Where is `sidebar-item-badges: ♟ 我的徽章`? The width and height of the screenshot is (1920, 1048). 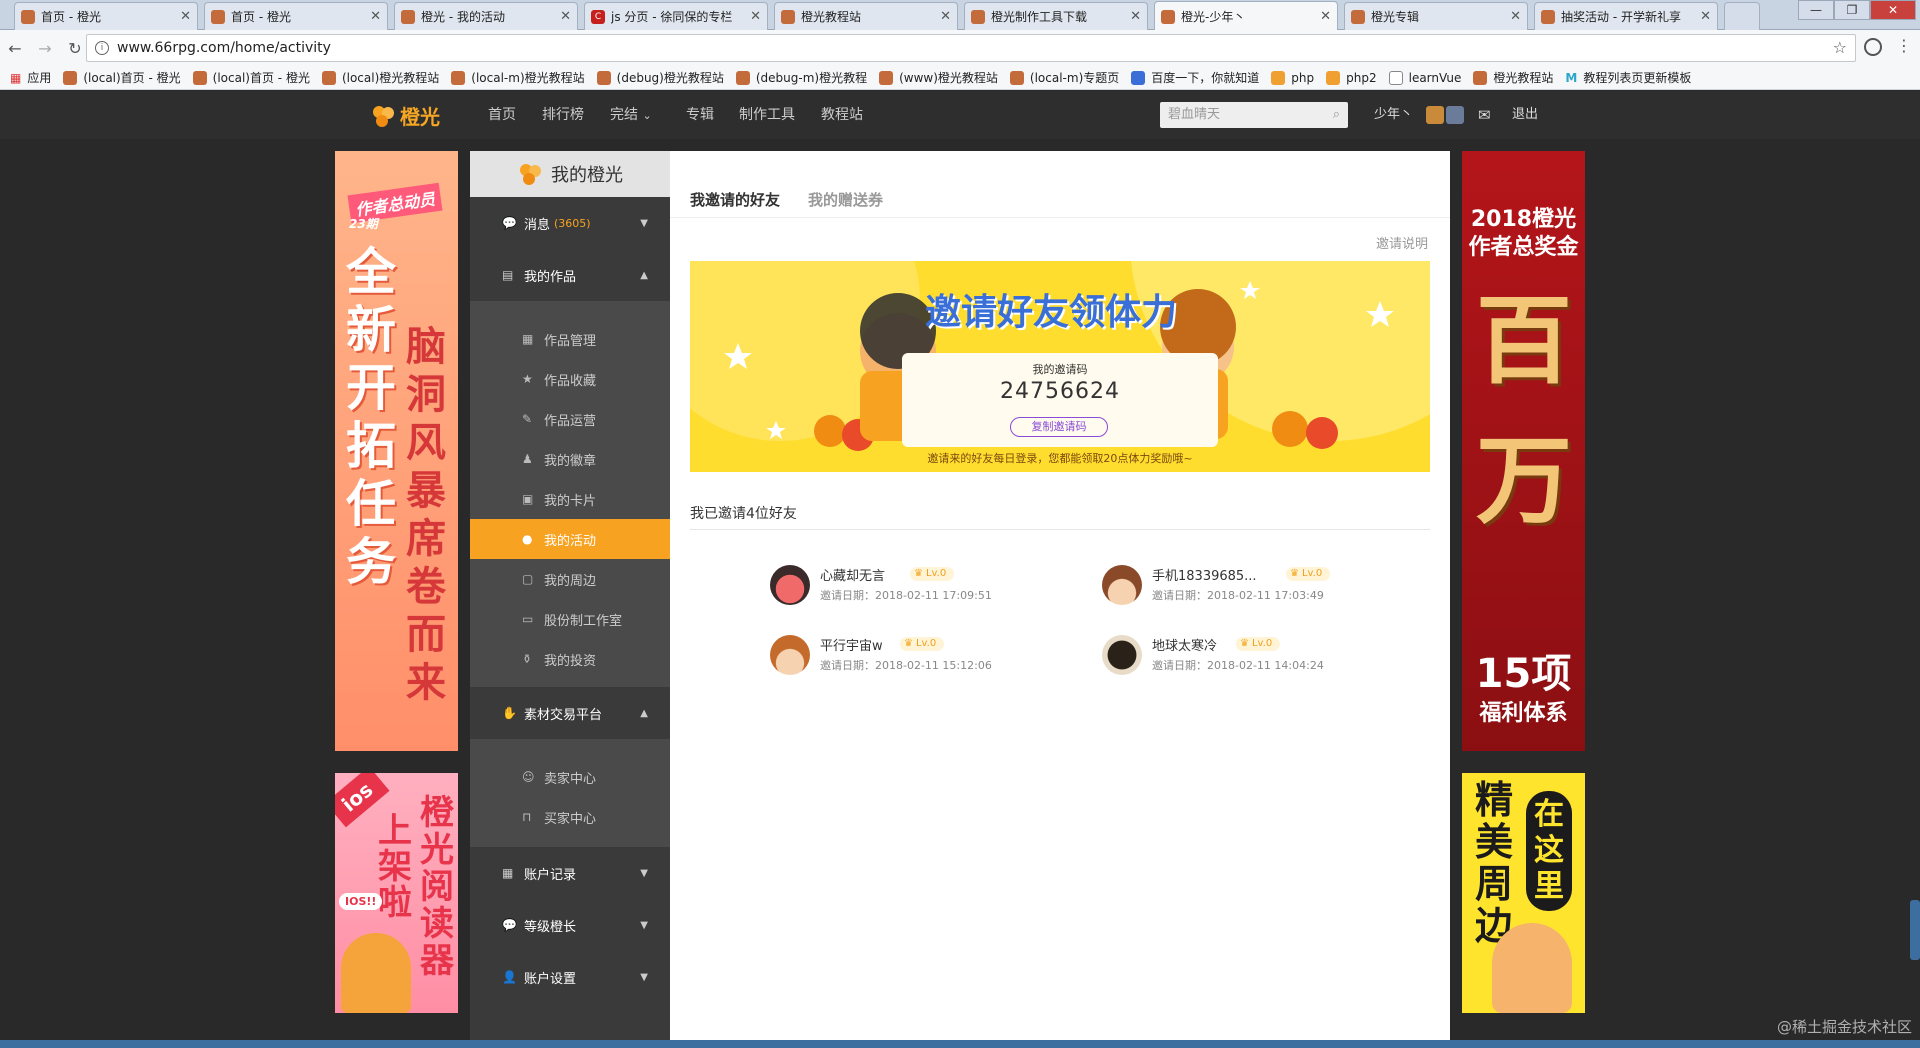
sidebar-item-badges: ♟ 我的徽章 is located at coordinates (570, 459).